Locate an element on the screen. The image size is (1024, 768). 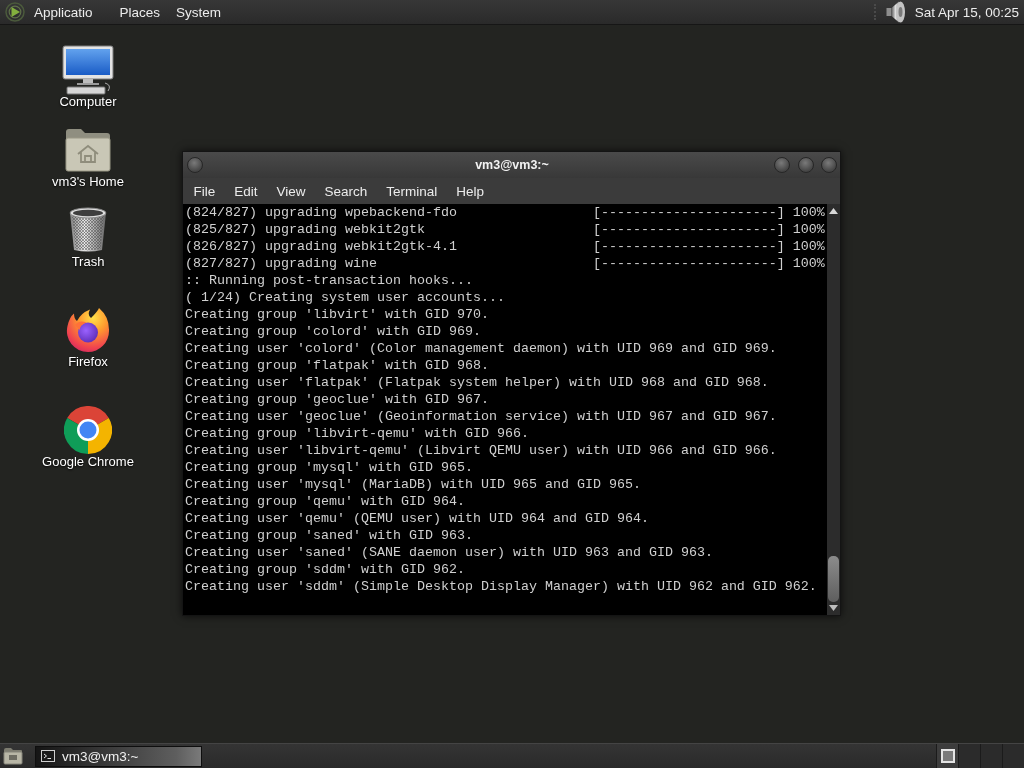
terminal-line: Creating user 'colord' (Color management daemon) with UID 969 and GID 969. is located at coordinates (481, 348).